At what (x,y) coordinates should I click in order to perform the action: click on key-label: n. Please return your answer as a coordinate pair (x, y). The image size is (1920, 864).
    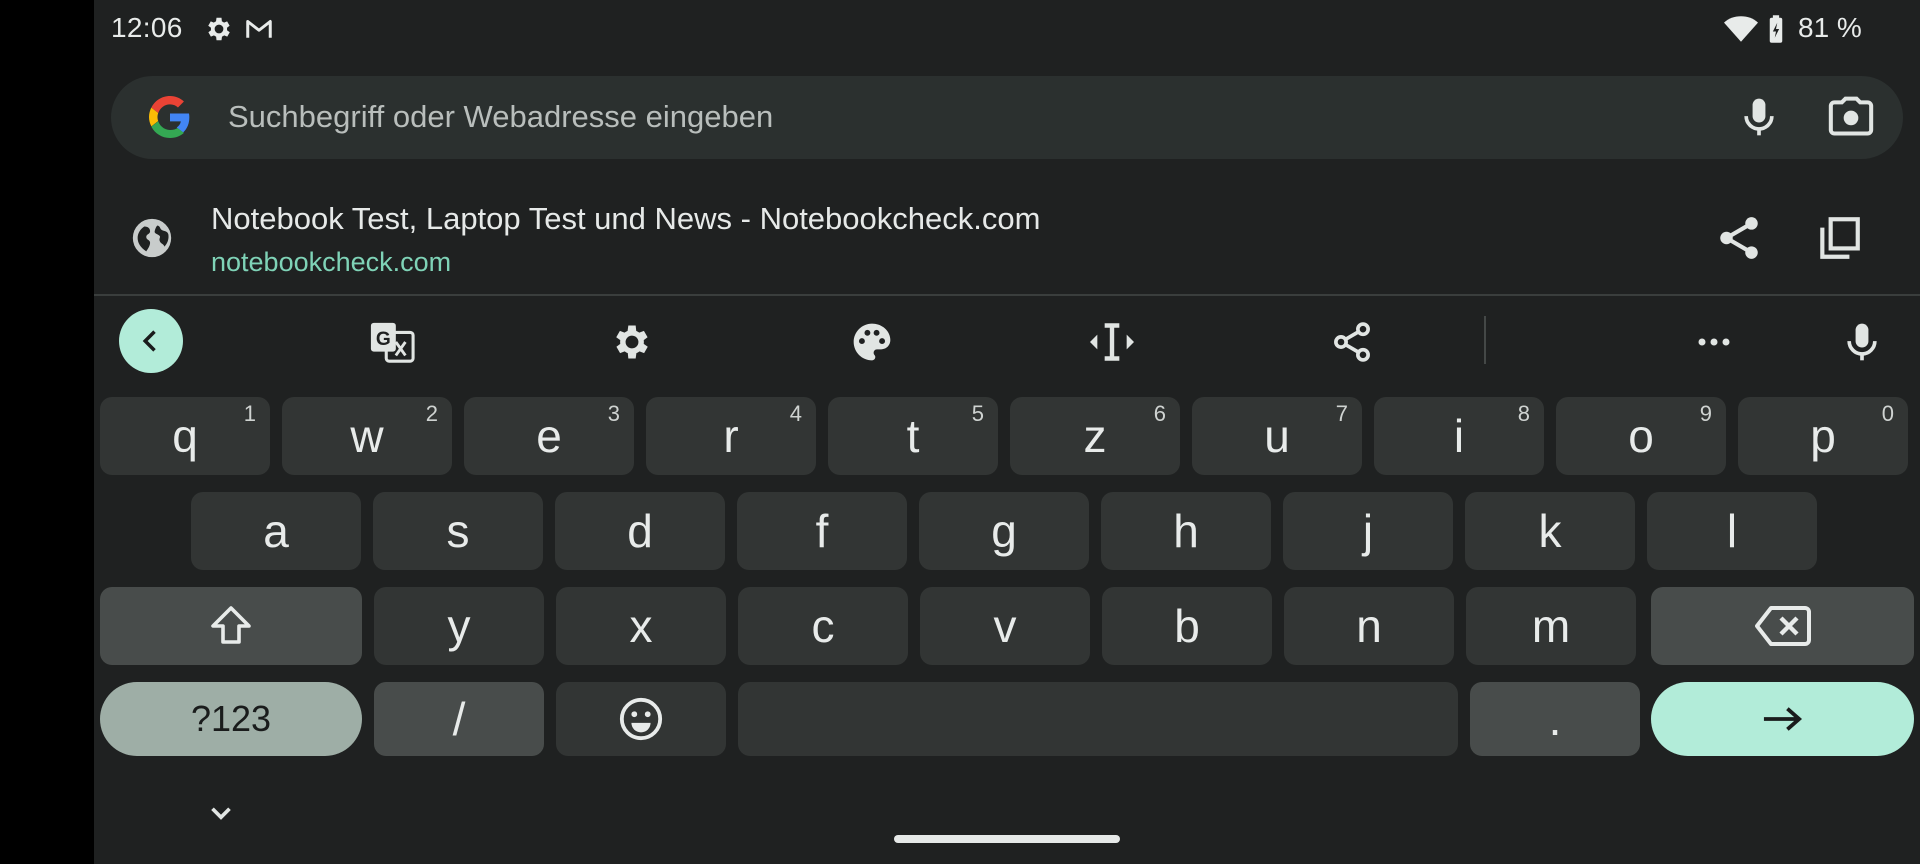
    Looking at the image, I should click on (1369, 626).